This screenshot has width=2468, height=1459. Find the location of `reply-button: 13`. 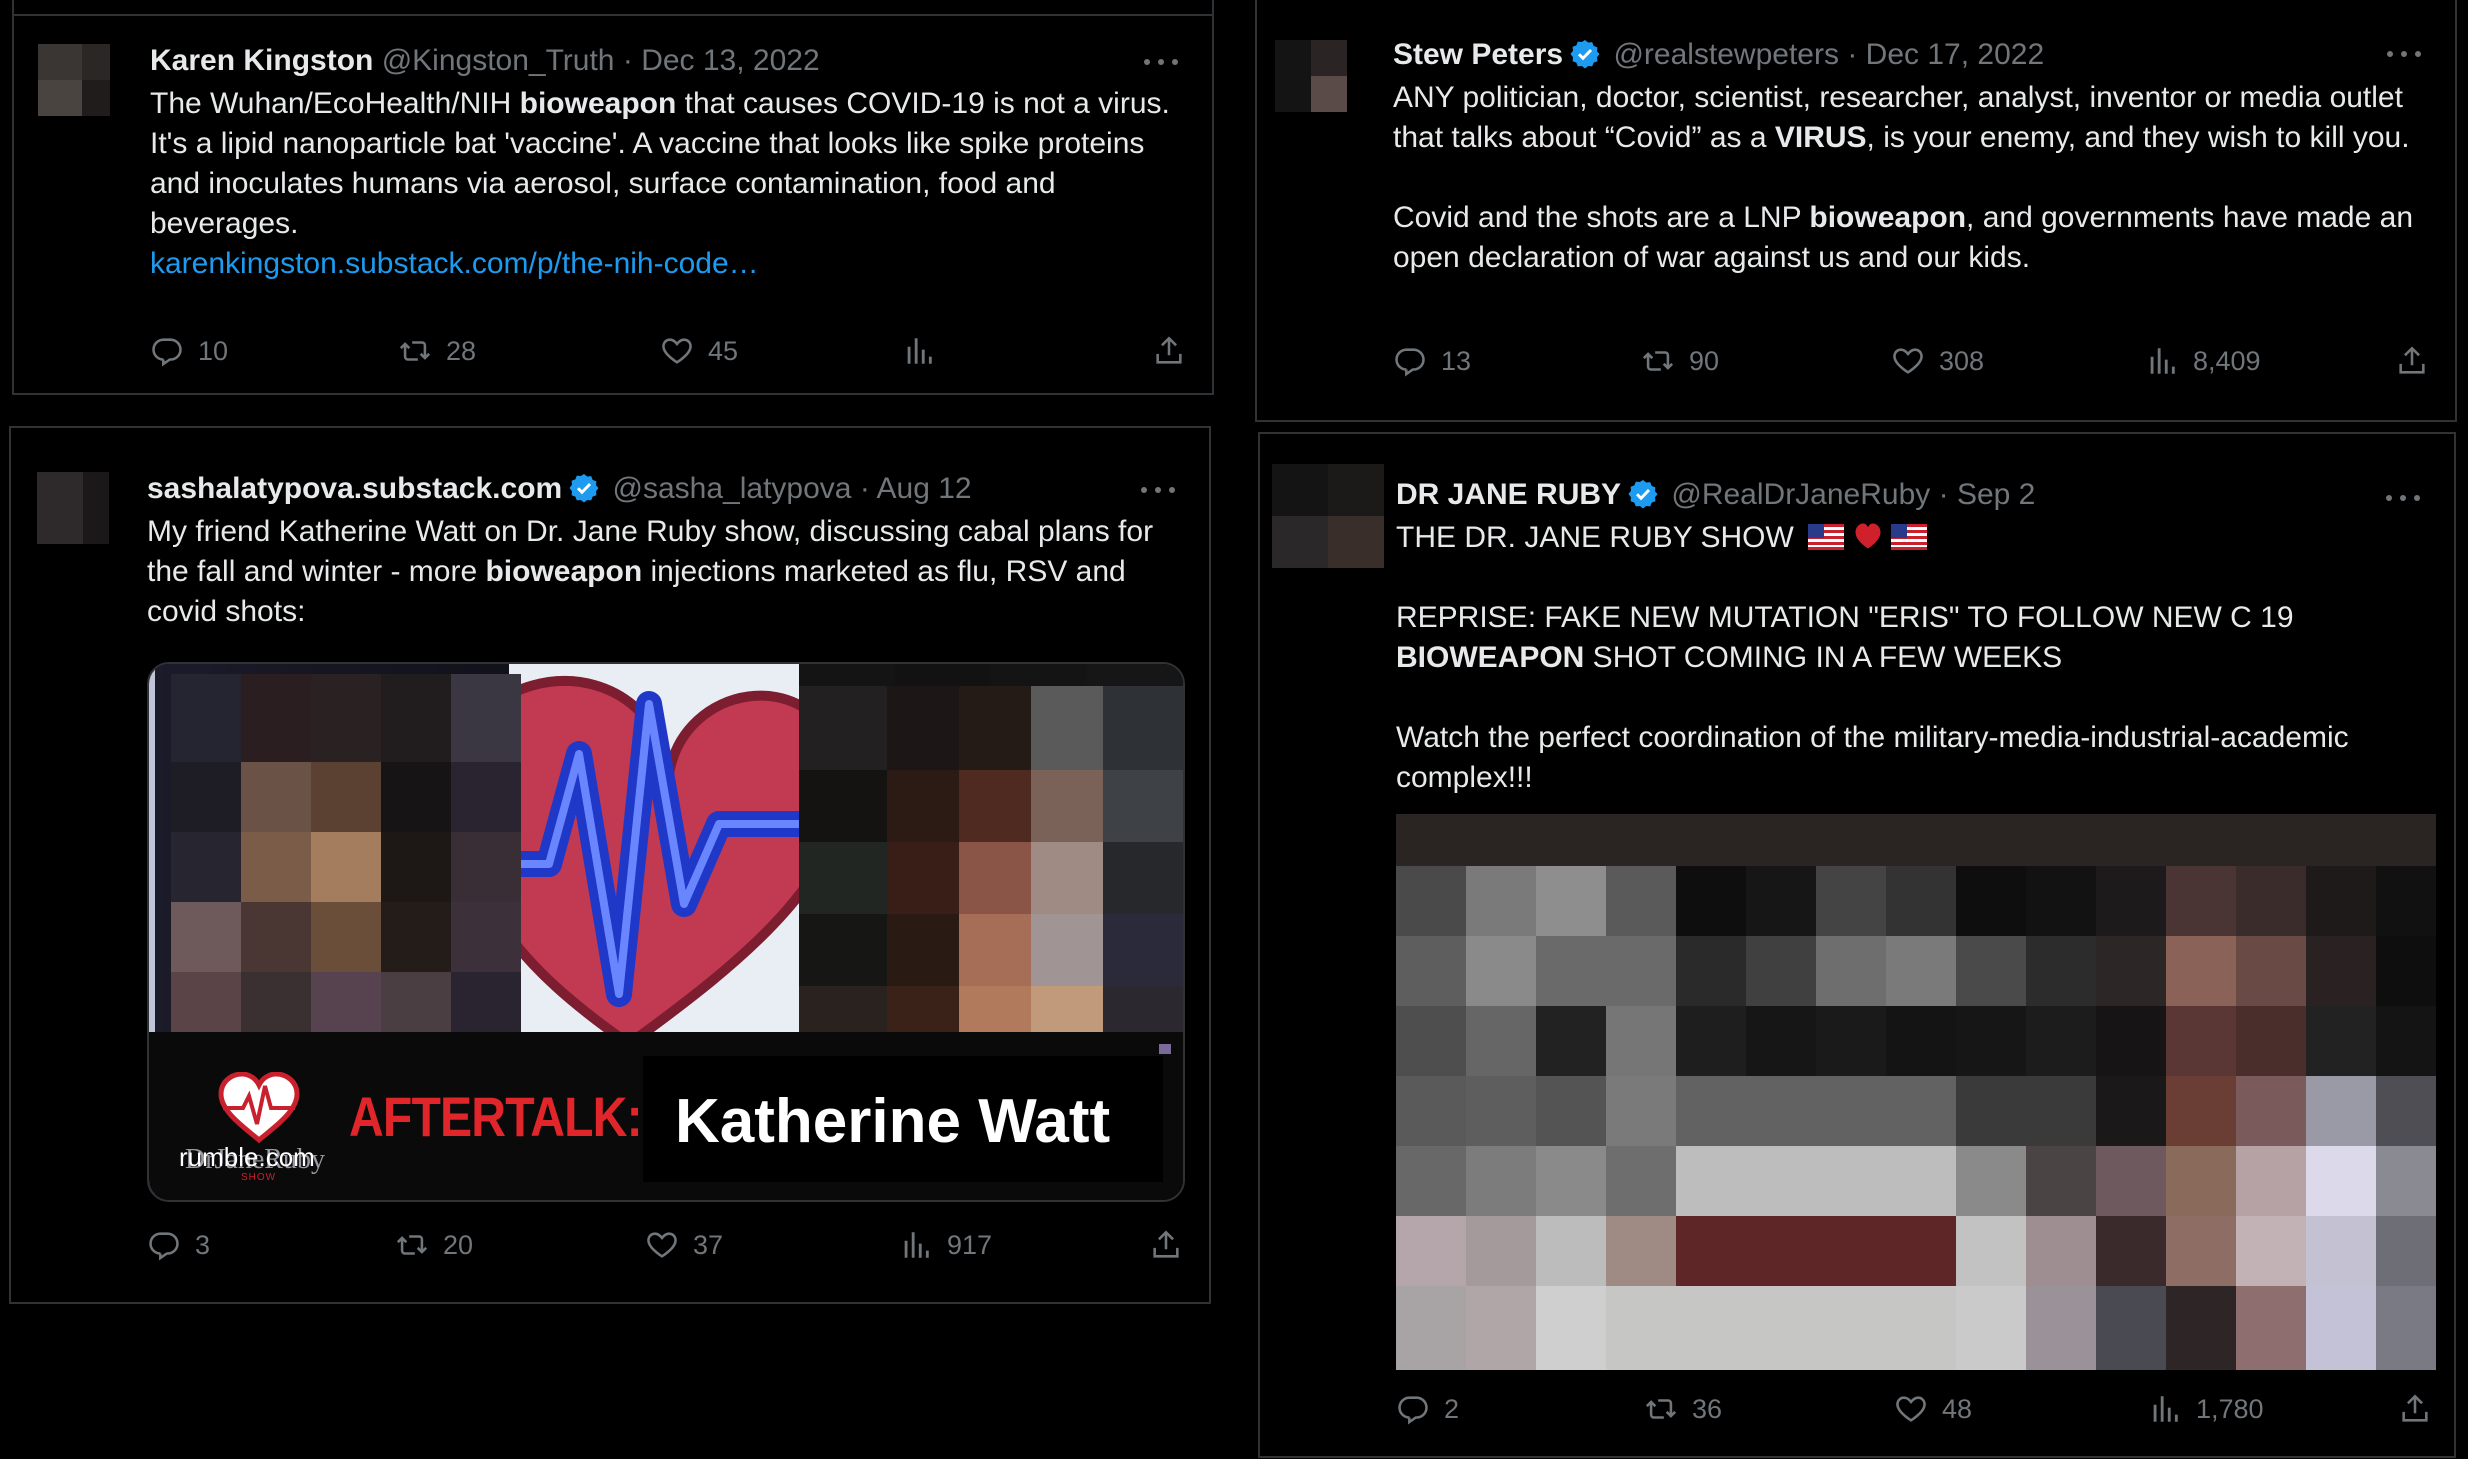

reply-button: 13 is located at coordinates (1432, 361).